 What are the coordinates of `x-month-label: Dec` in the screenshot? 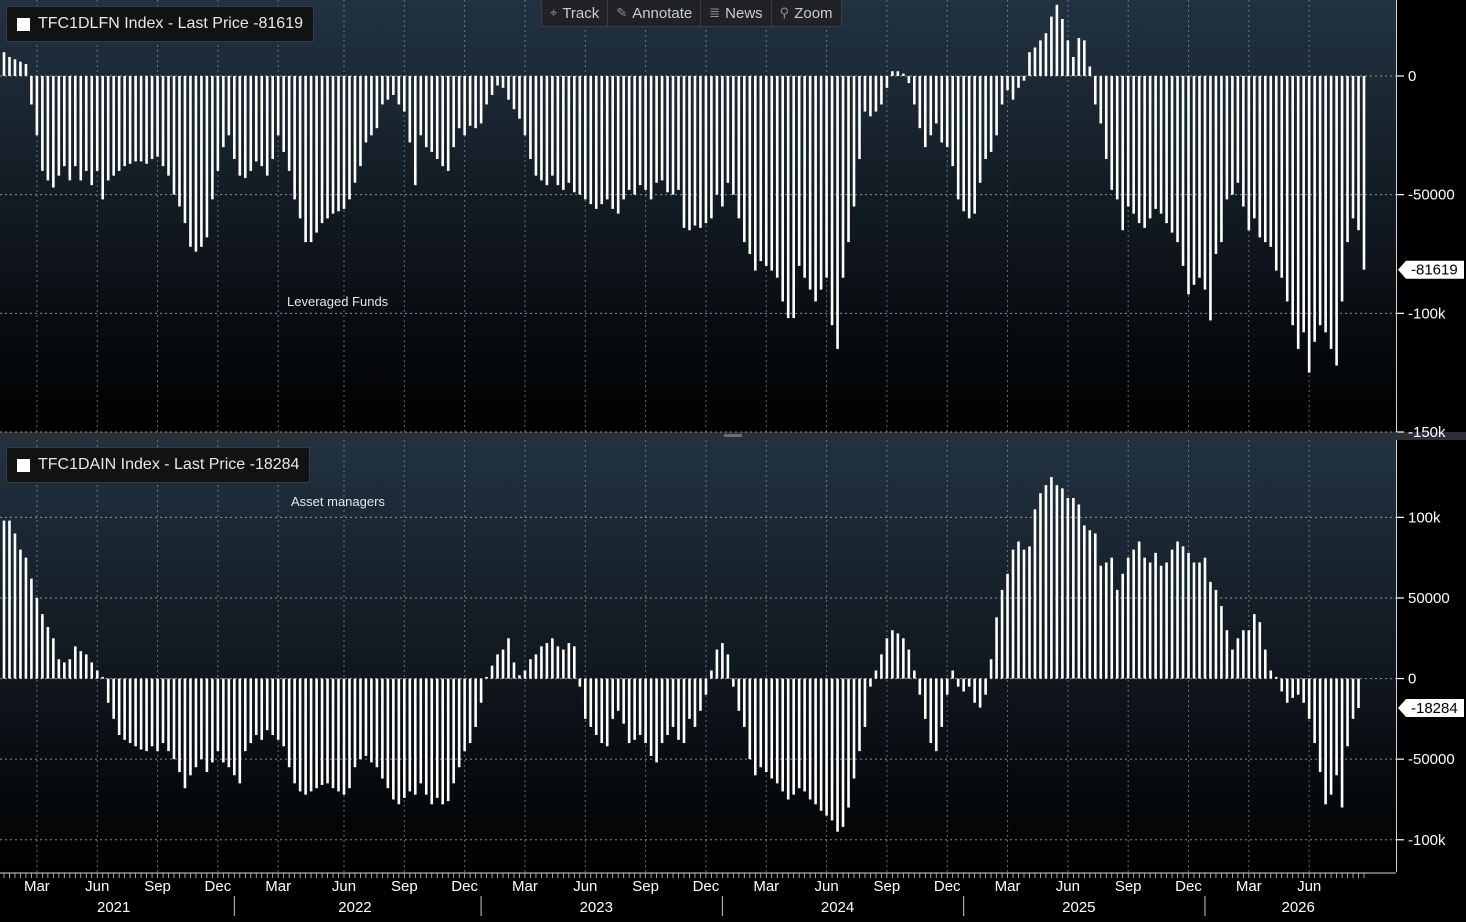 It's located at (464, 886).